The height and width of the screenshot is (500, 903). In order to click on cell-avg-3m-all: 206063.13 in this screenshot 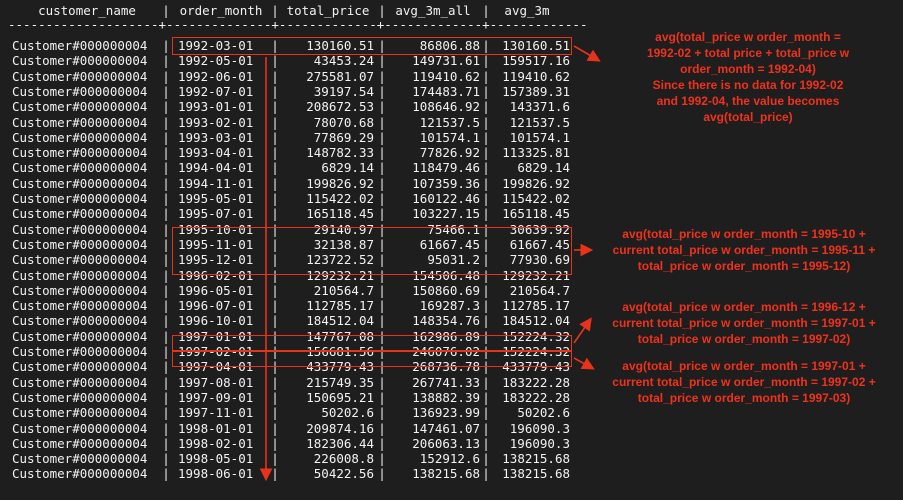, I will do `click(446, 443)`.